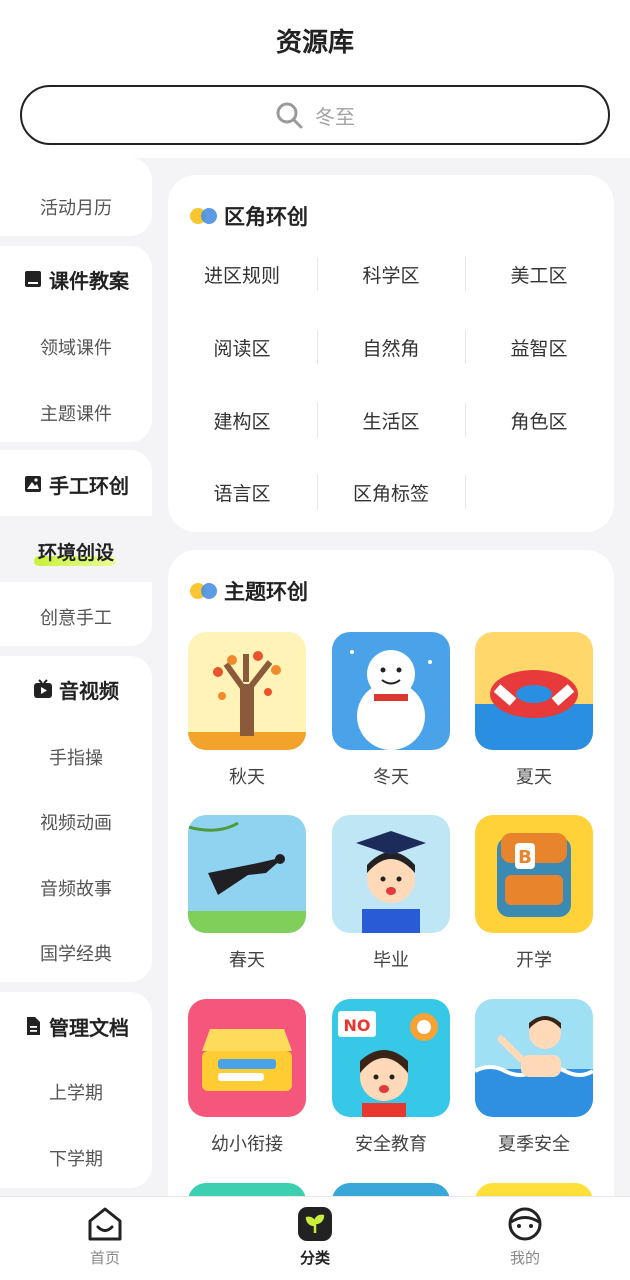 The width and height of the screenshot is (630, 1280). What do you see at coordinates (525, 1224) in the screenshot?
I see `profile-face-icon` at bounding box center [525, 1224].